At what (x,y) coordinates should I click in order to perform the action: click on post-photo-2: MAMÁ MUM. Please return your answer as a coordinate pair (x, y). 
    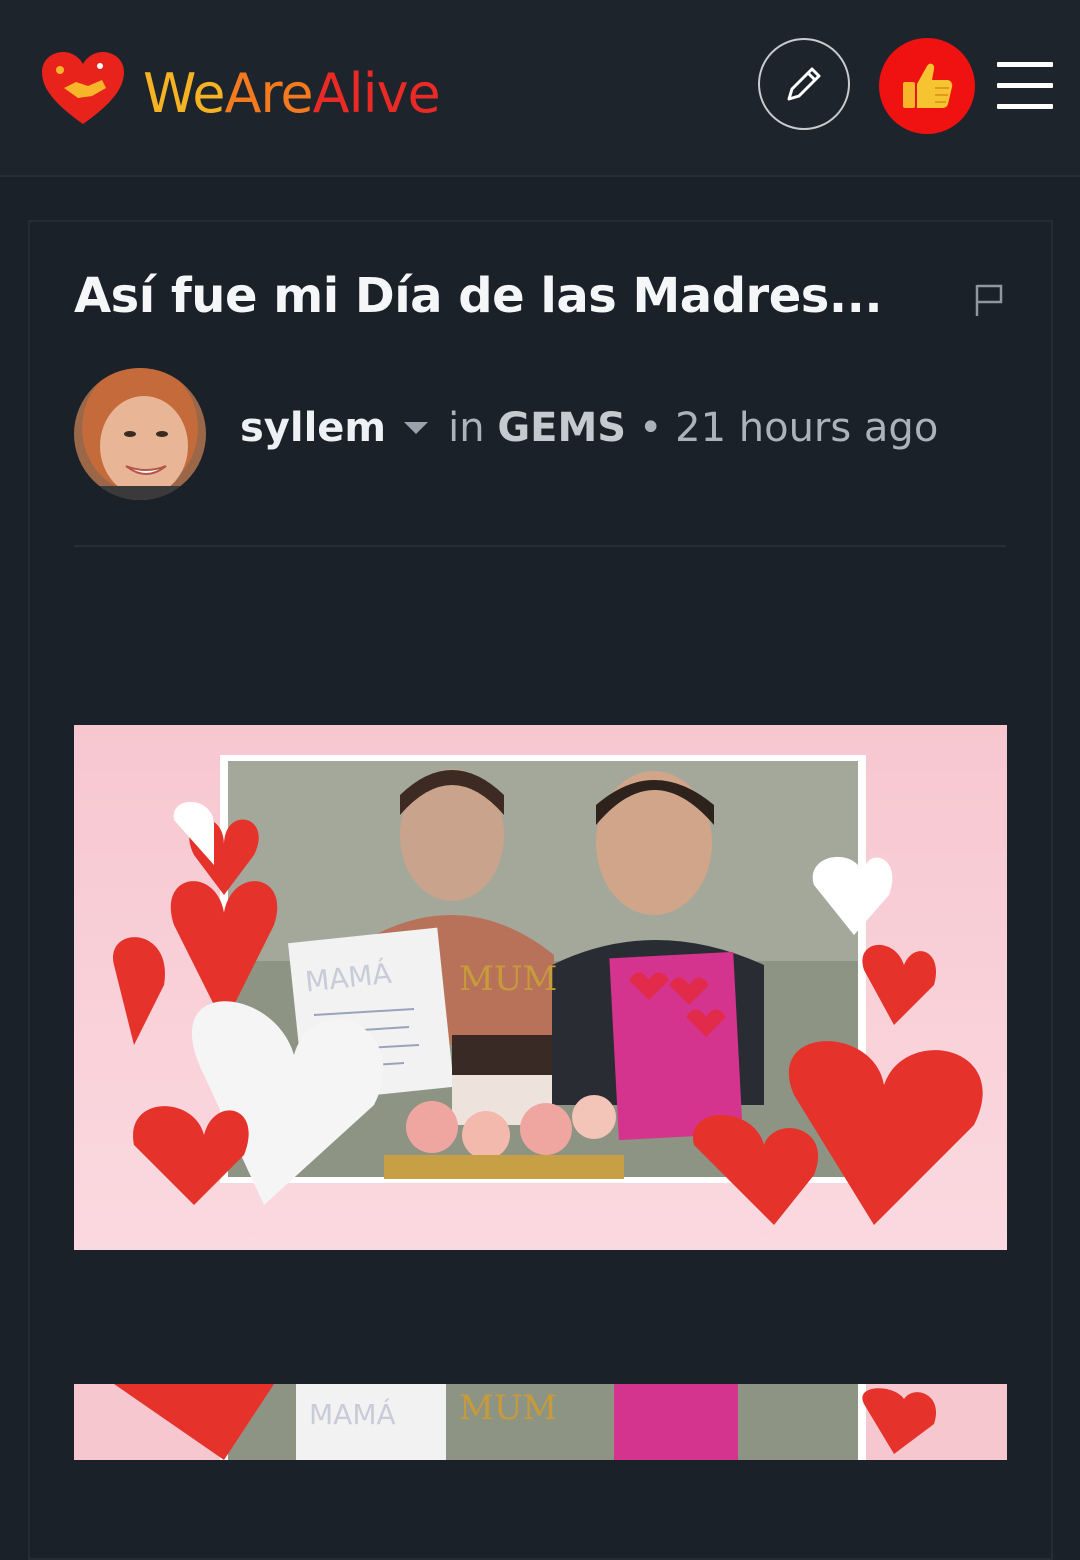
    Looking at the image, I should click on (540, 1422).